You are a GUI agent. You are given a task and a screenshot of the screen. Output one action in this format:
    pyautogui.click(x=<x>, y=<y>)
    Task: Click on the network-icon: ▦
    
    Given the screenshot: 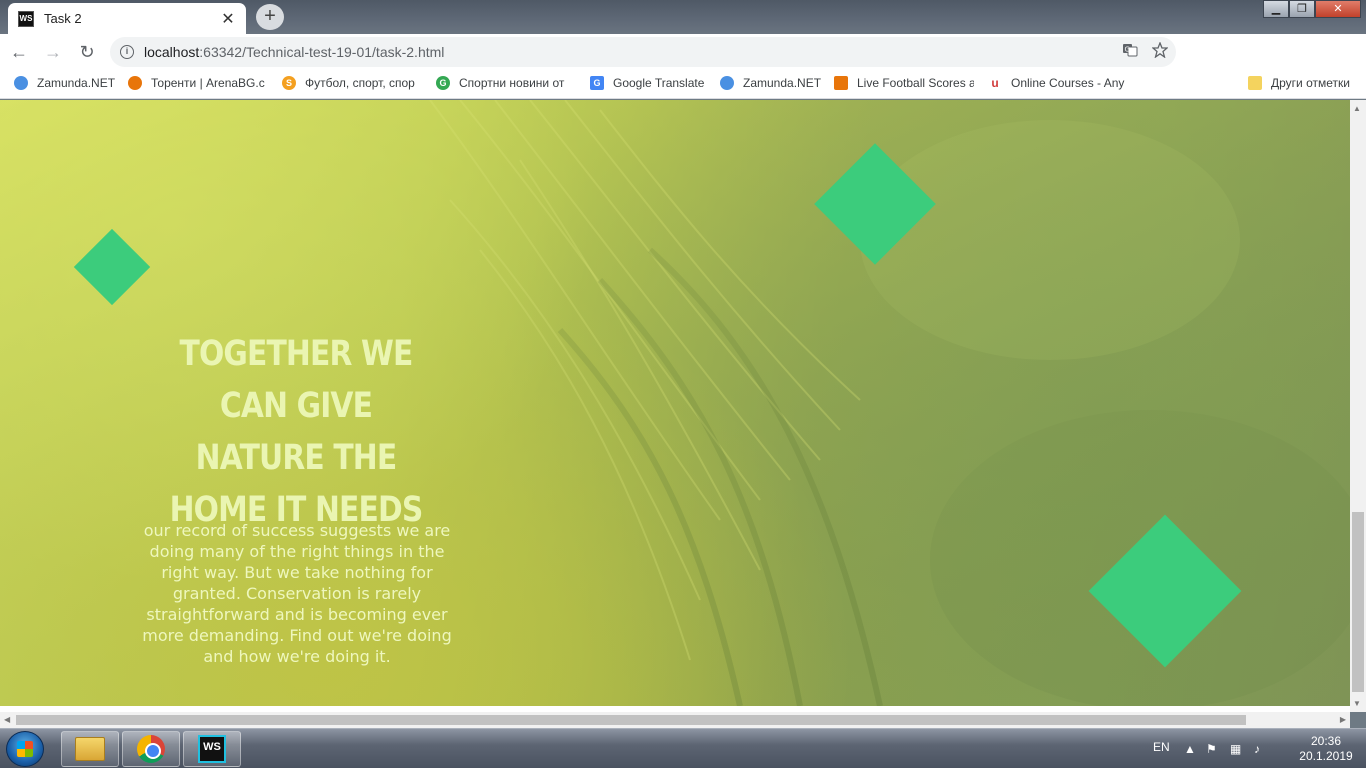 What is the action you would take?
    pyautogui.click(x=1235, y=749)
    